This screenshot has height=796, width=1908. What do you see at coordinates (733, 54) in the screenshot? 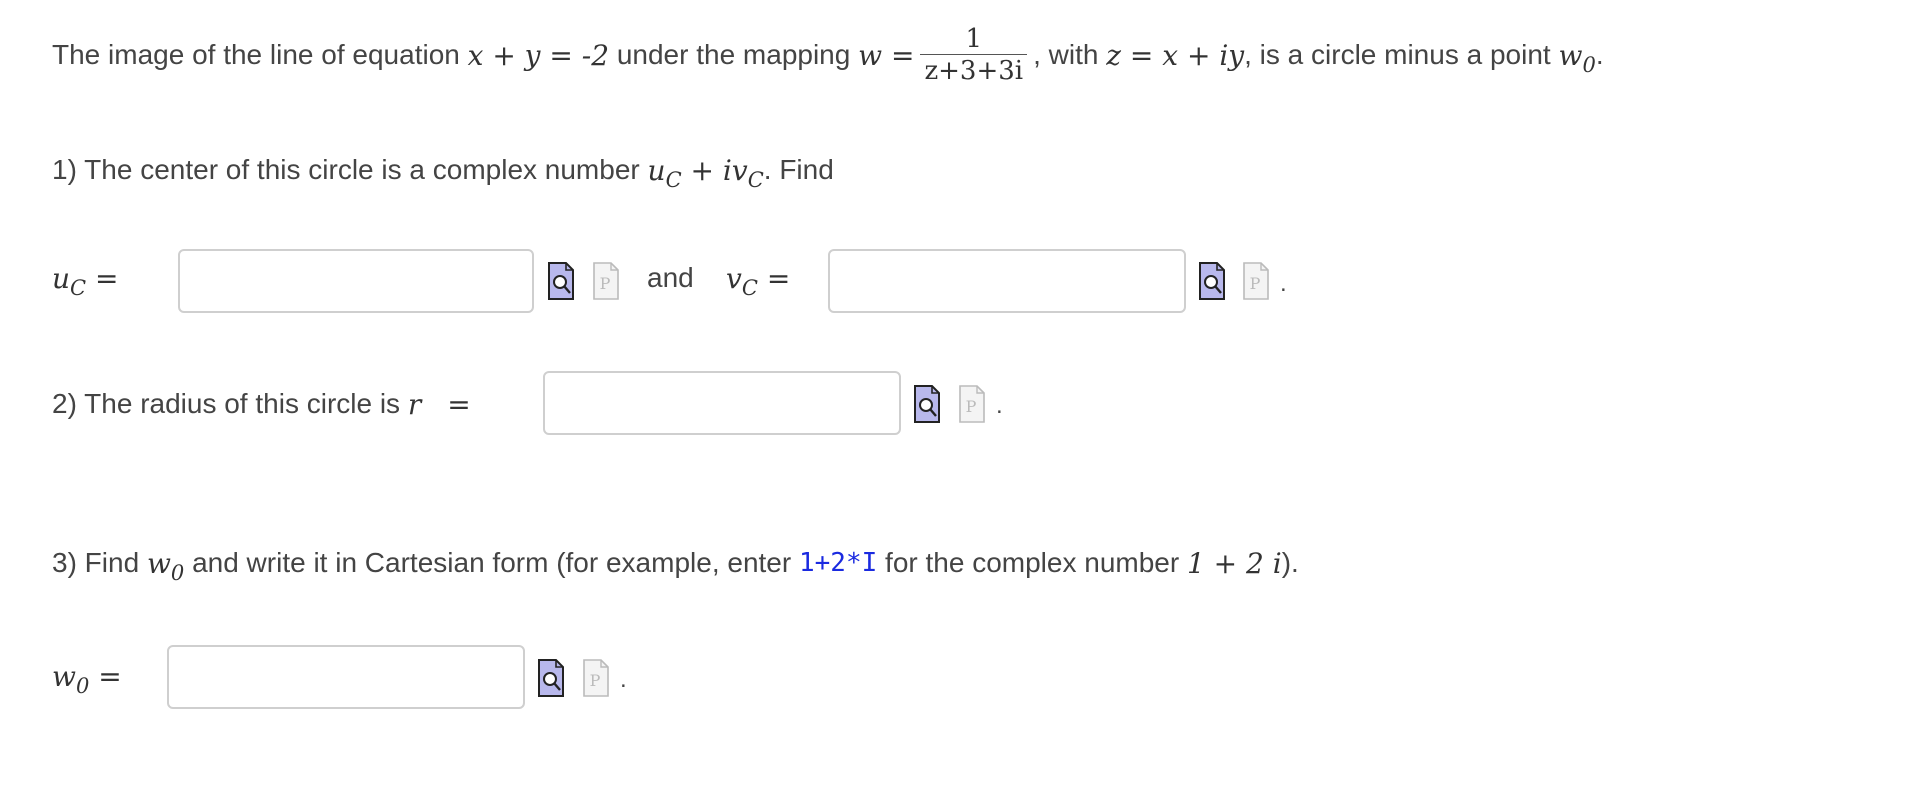
I see `intro-text-b: under the mapping` at bounding box center [733, 54].